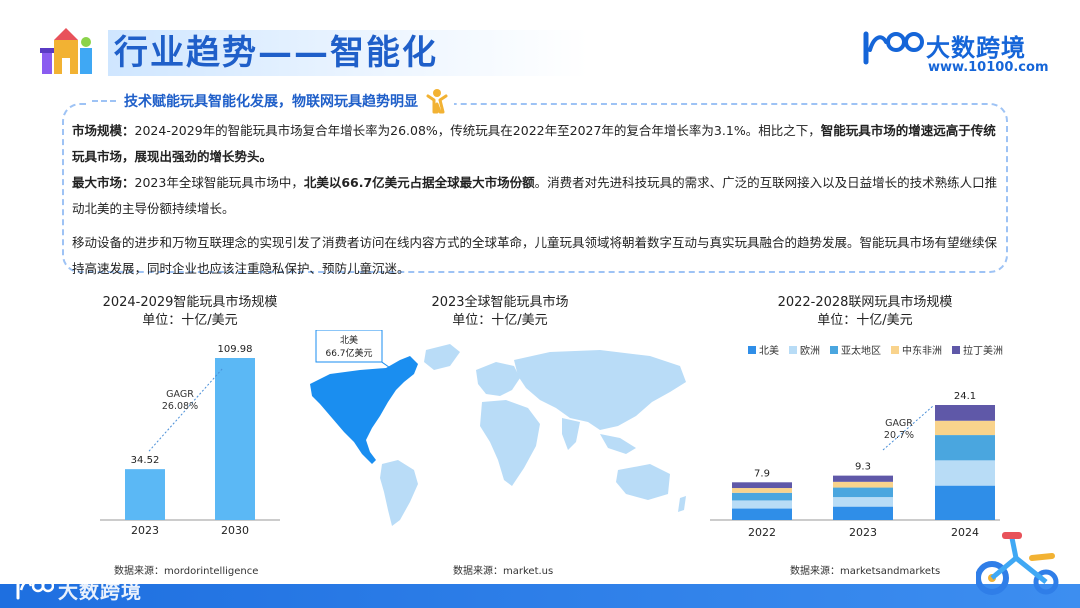 The image size is (1080, 608). I want to click on chart3-segment-拉丁美洲-2022, so click(762, 485).